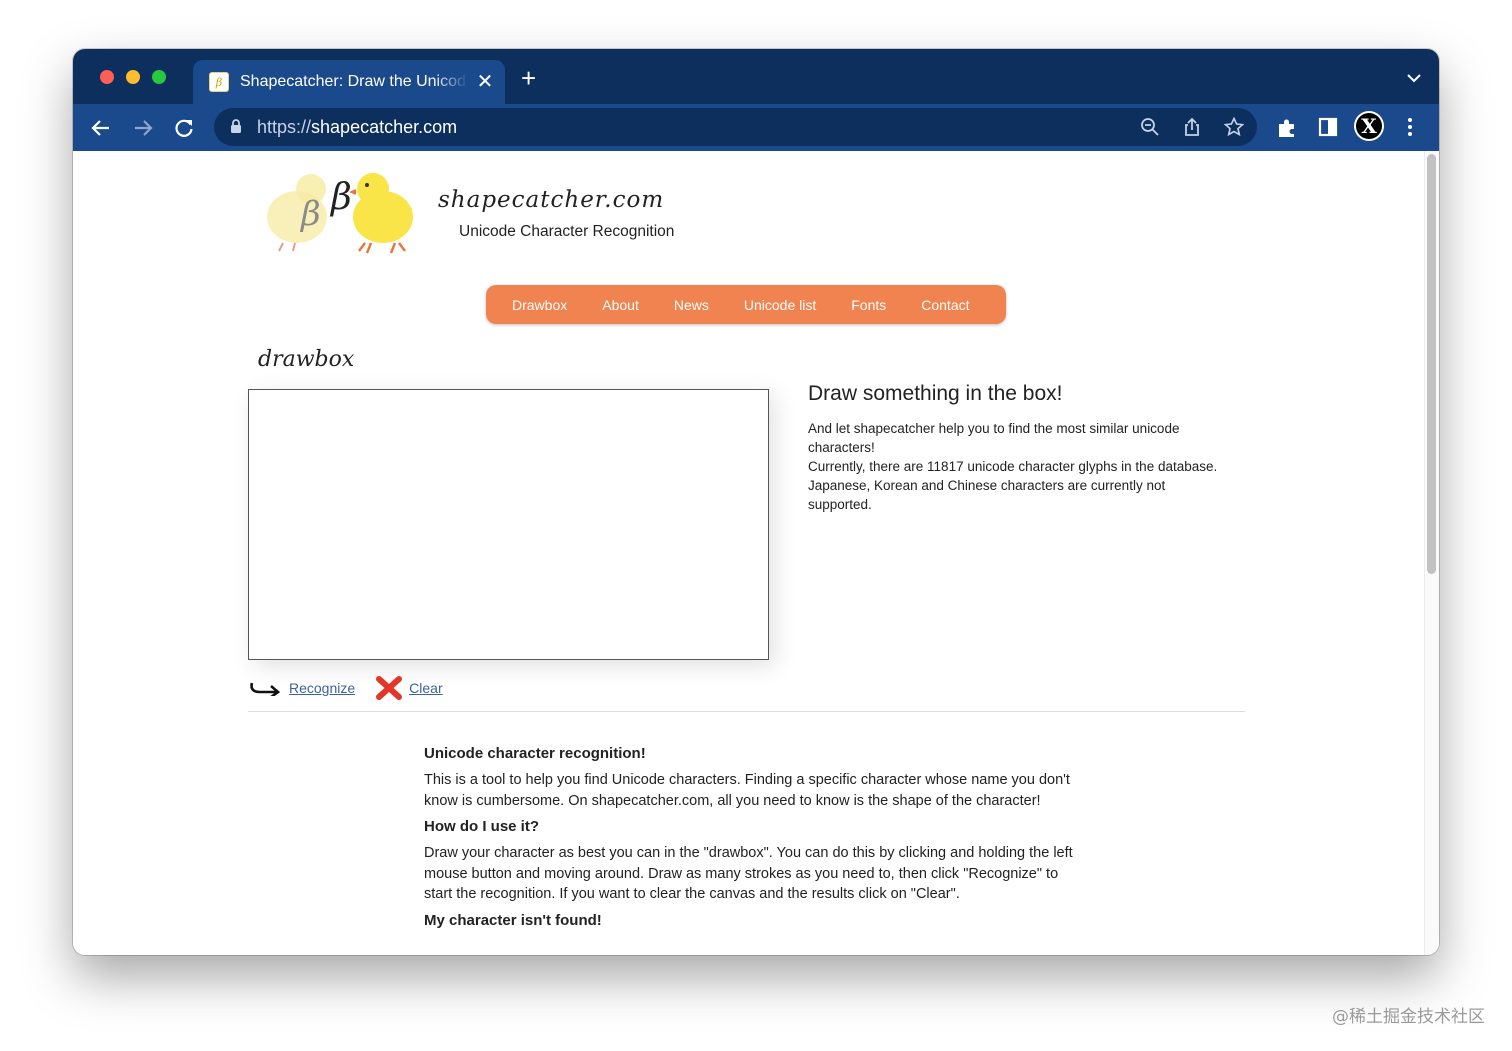  I want to click on tab-shapecatcher: β Shapecatcher: Draw the Unicode ✕, so click(349, 82).